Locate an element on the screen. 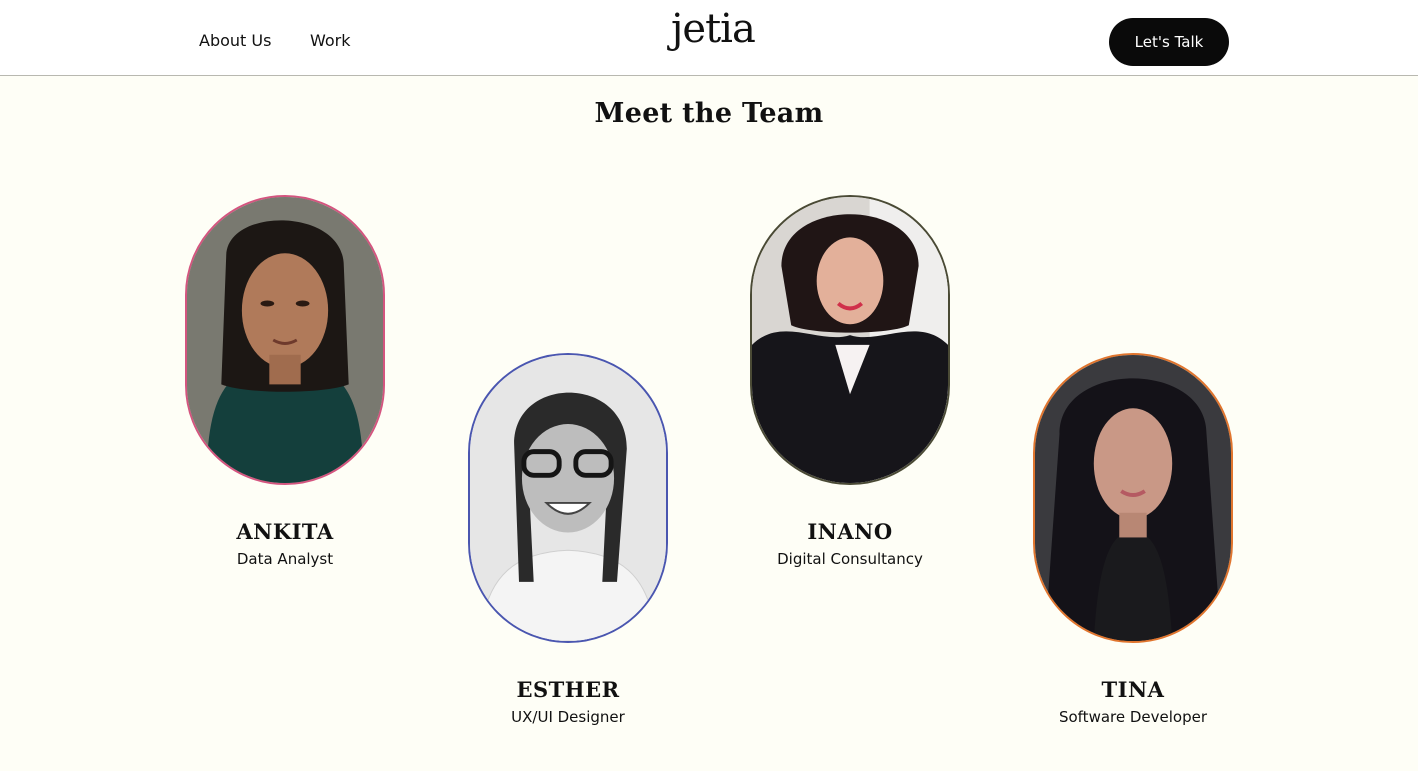 This screenshot has height=771, width=1418. team-member-card: ESTHER UX/UI Designer is located at coordinates (568, 539).